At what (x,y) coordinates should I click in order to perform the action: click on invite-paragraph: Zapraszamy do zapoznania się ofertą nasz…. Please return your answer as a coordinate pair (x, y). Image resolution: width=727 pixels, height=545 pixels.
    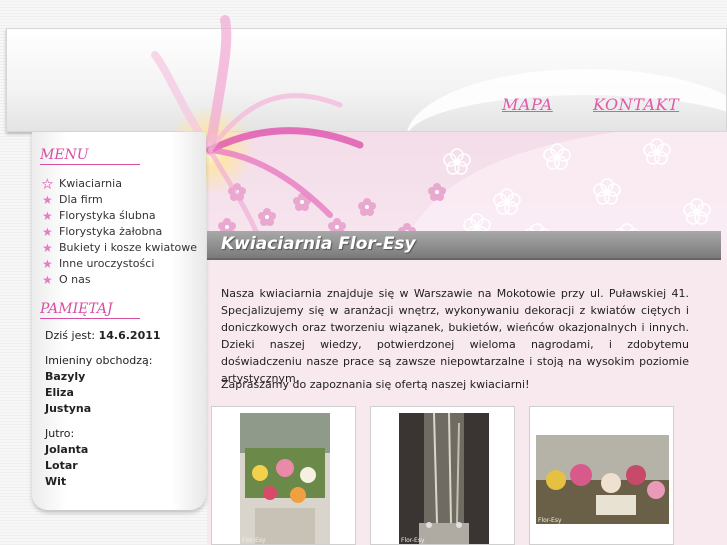
    Looking at the image, I should click on (375, 384).